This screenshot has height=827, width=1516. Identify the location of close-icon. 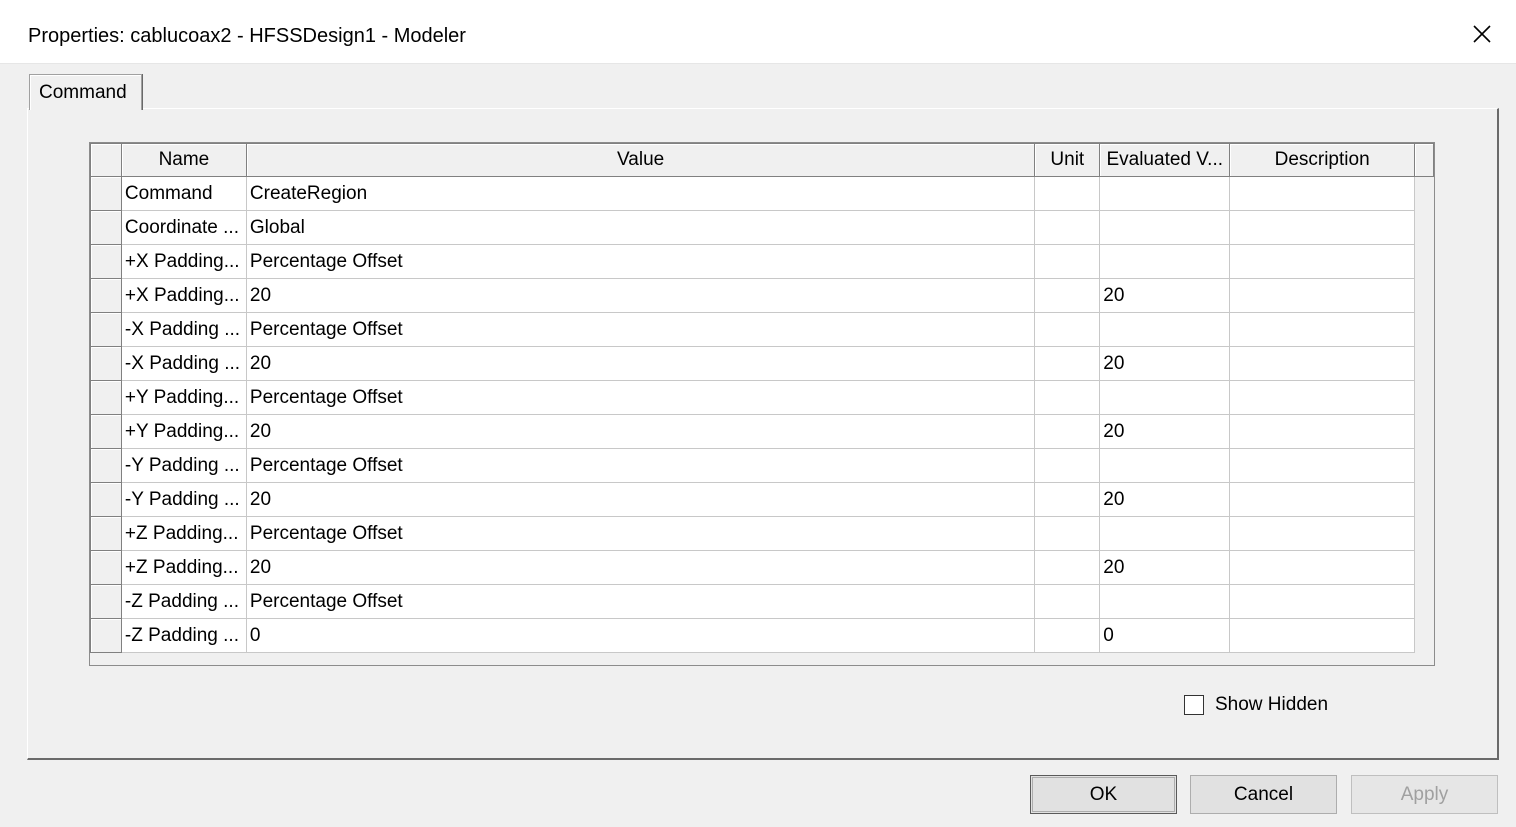
(1482, 34).